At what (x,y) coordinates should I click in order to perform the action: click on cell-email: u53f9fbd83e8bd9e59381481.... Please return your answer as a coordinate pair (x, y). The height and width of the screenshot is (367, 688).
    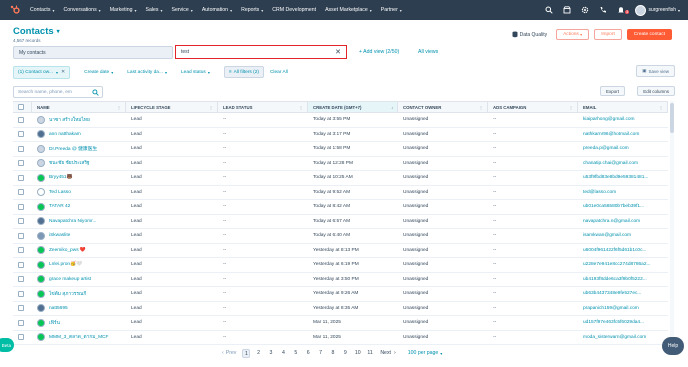
    Looking at the image, I should click on (623, 178).